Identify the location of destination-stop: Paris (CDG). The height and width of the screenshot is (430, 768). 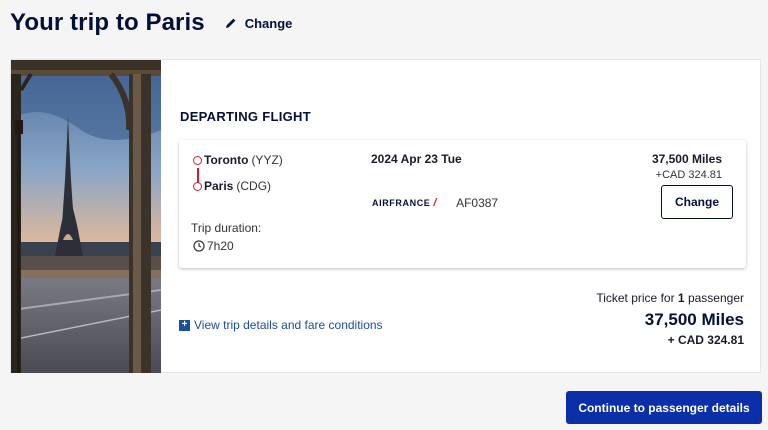
(238, 186).